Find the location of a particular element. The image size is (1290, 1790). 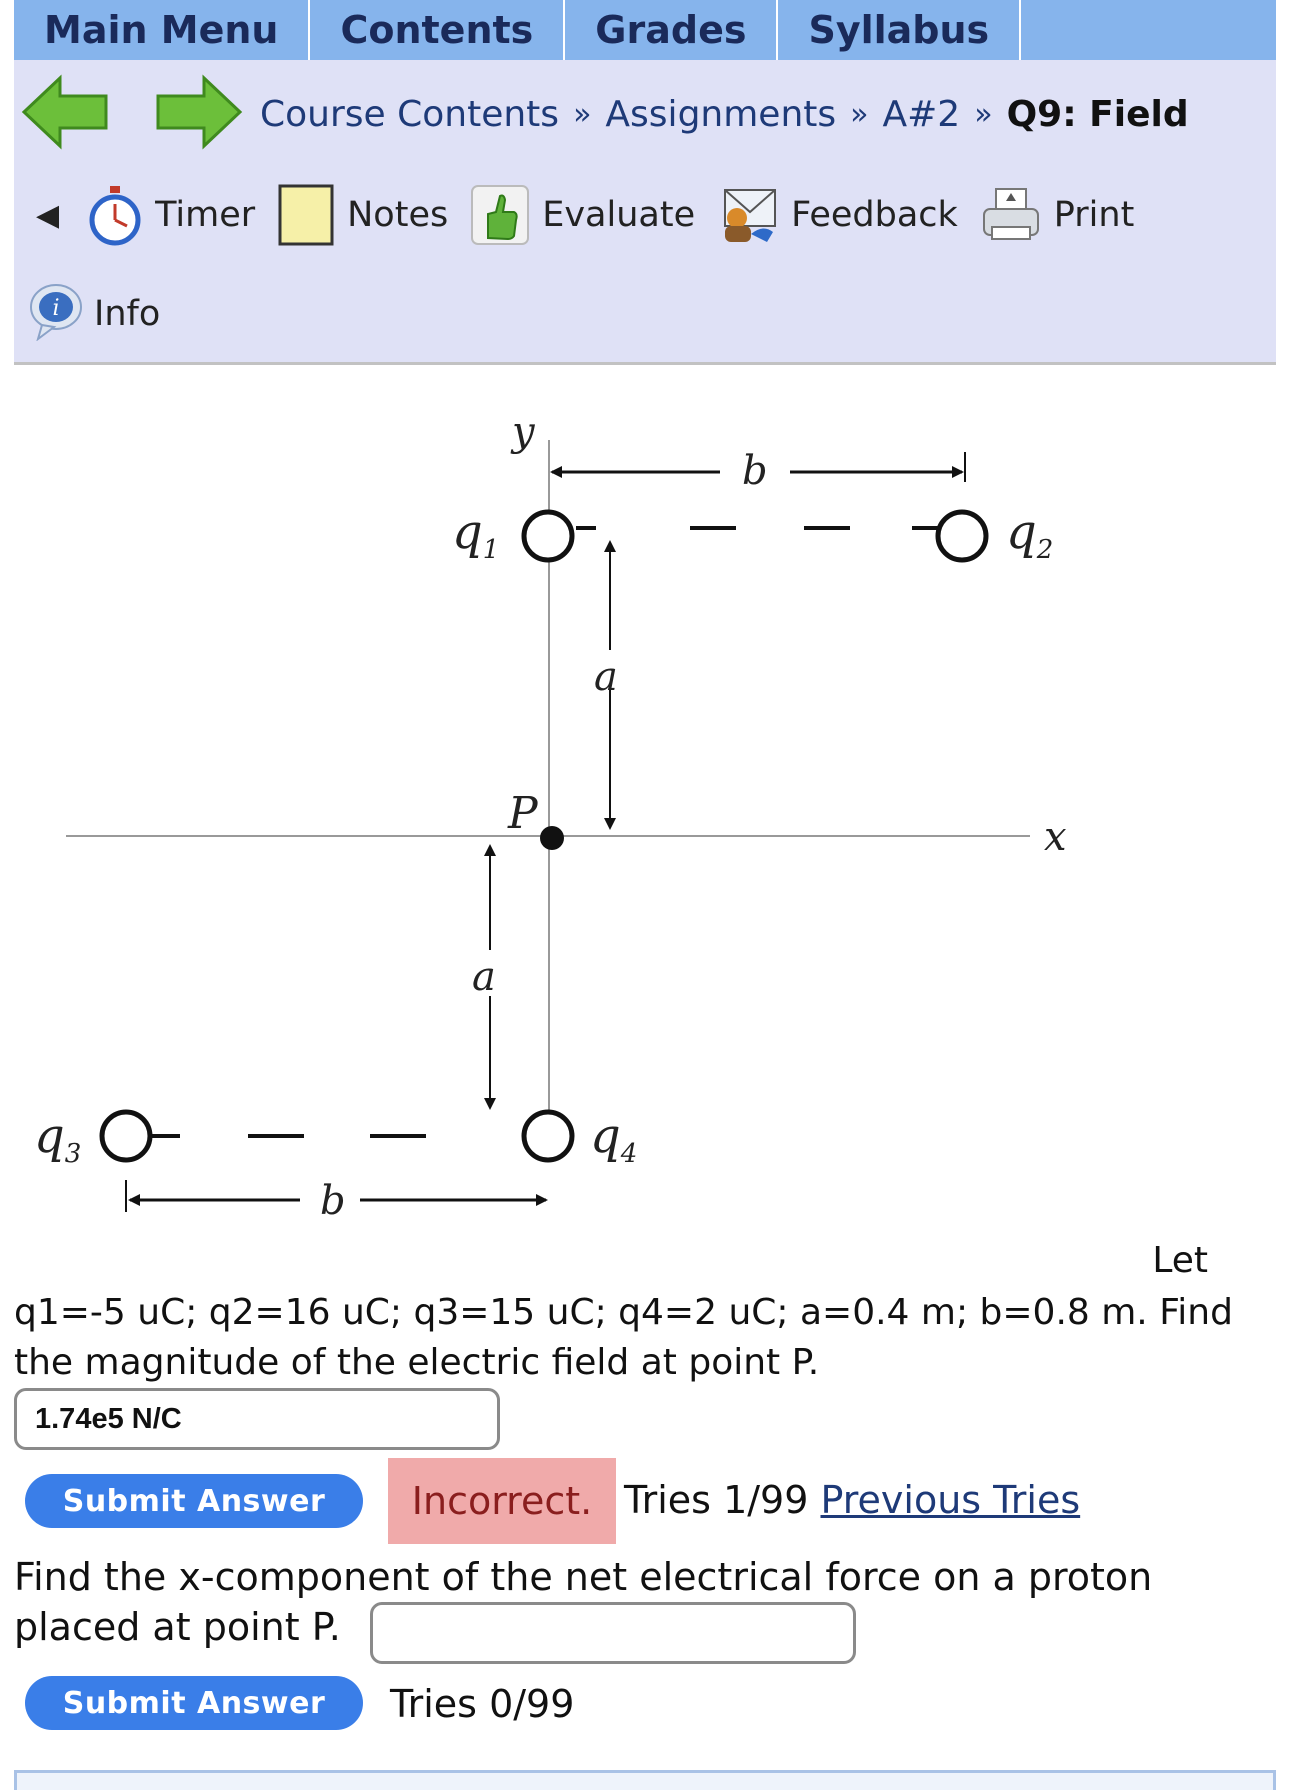

svg-text: i is located at coordinates (55, 308).